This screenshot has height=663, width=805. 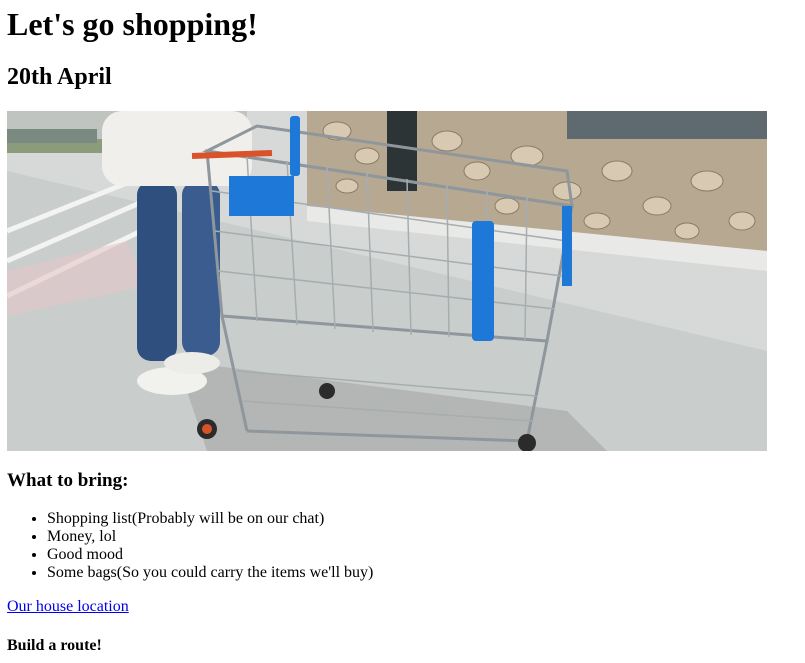 I want to click on list-item: Money, lol, so click(x=210, y=537).